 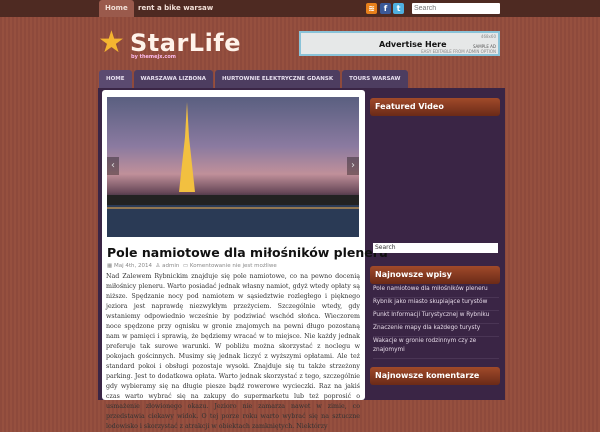 I want to click on recent-post-link: Pole namiotowe dla miłośników pleneru, so click(x=436, y=291).